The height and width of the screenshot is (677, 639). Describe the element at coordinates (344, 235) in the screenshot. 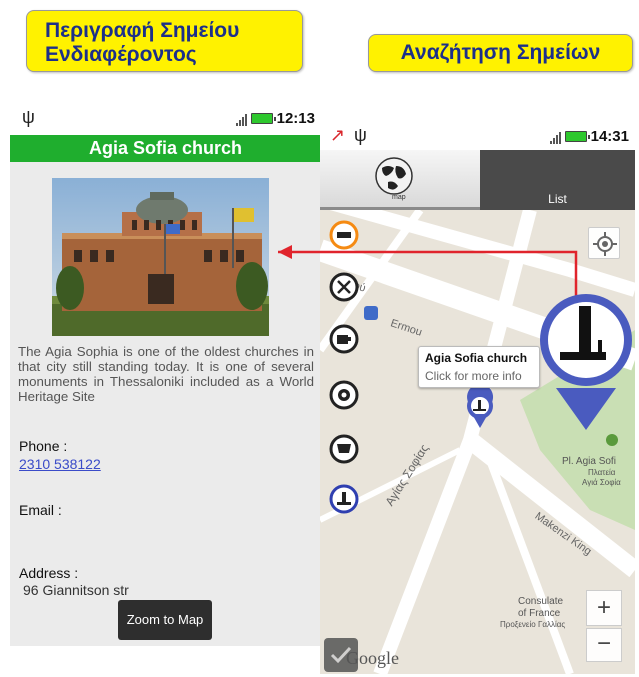

I see `hotel-icon` at that location.